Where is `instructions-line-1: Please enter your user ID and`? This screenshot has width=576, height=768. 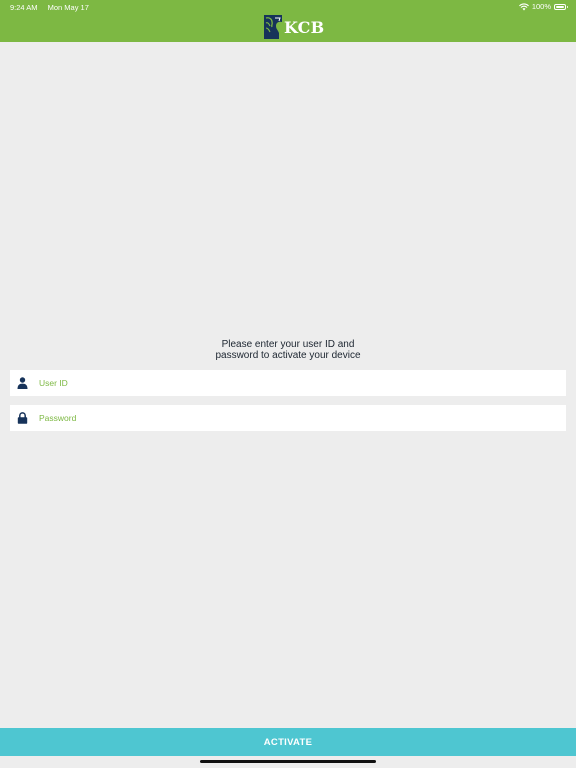 instructions-line-1: Please enter your user ID and is located at coordinates (288, 344).